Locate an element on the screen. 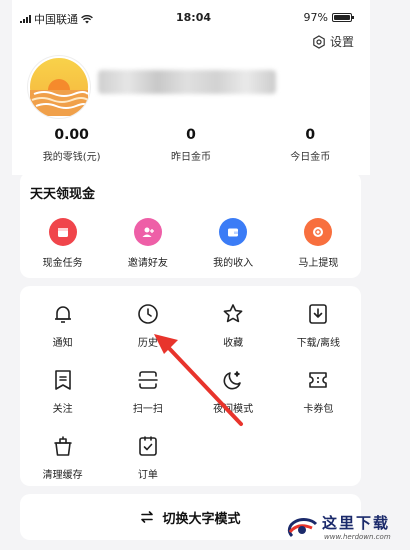 The image size is (410, 550). stat-today-coins: 0 今日金币 is located at coordinates (310, 145).